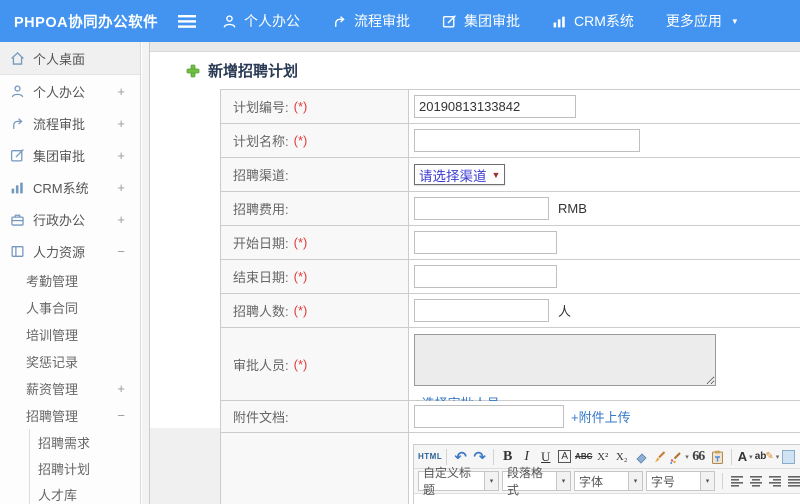 The height and width of the screenshot is (504, 800). I want to click on eraser-icon, so click(640, 457).